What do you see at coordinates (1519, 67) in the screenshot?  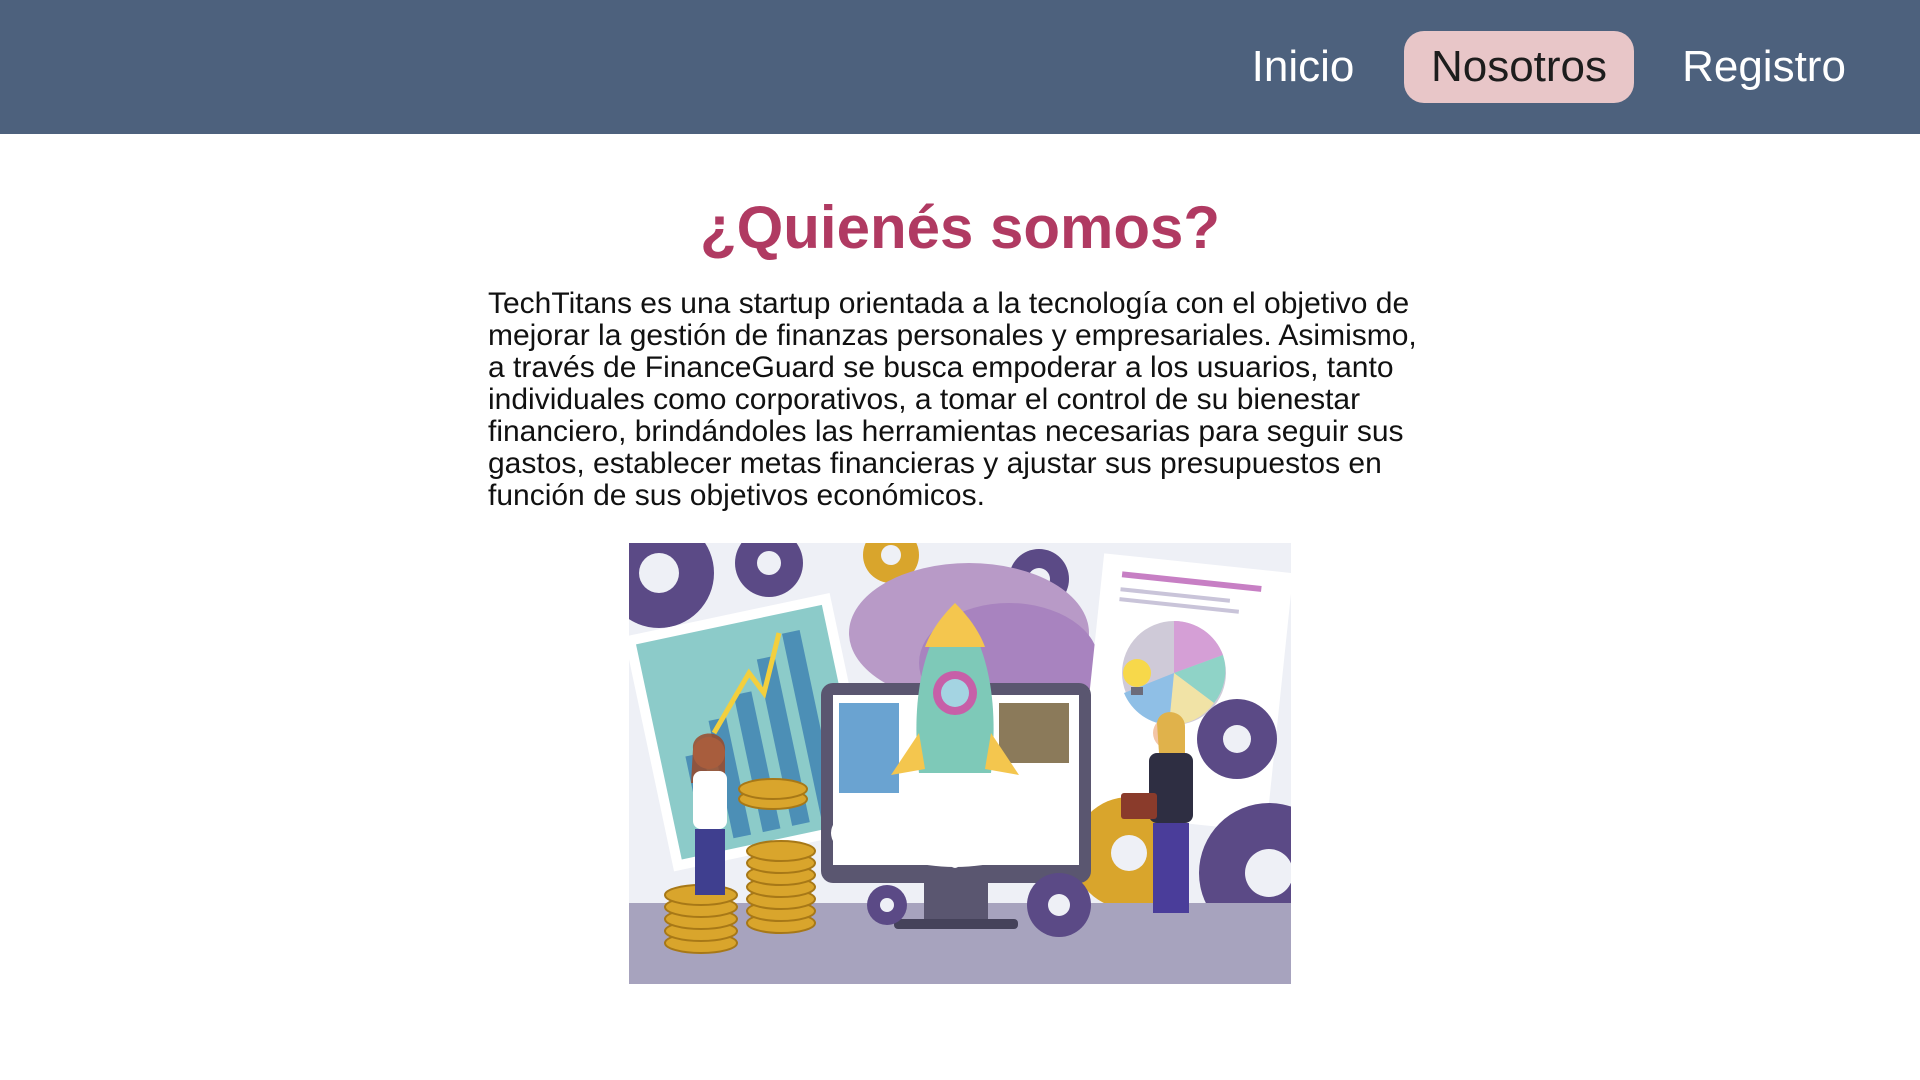 I see `nav-link-nosotros: Nosotros` at bounding box center [1519, 67].